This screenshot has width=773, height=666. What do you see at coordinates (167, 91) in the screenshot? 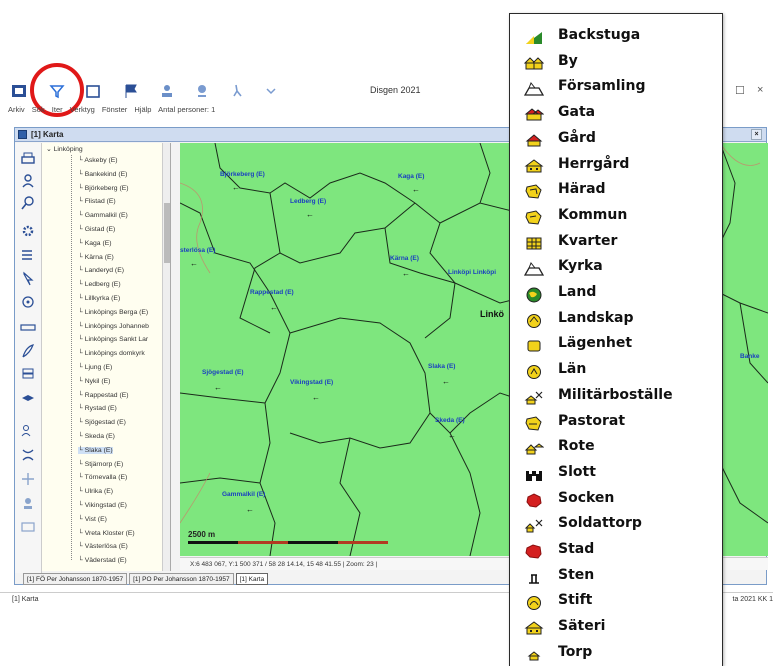
I see `person-icon` at bounding box center [167, 91].